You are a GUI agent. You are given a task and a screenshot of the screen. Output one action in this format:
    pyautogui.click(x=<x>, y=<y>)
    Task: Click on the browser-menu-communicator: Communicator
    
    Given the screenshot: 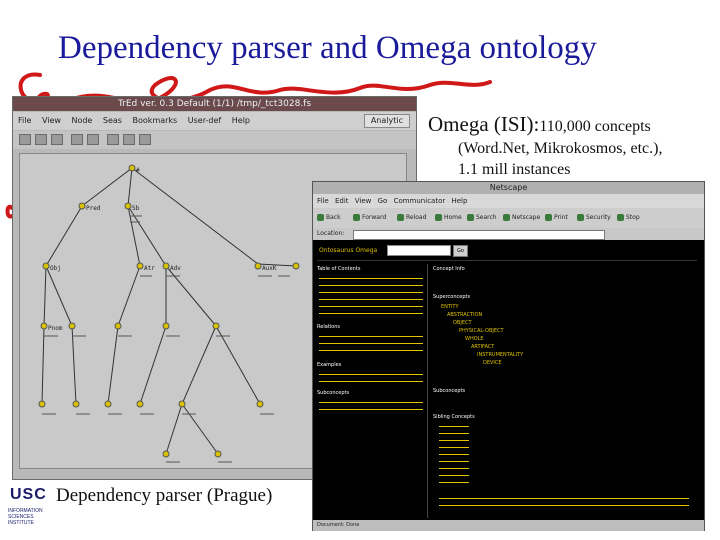 What is the action you would take?
    pyautogui.click(x=420, y=201)
    